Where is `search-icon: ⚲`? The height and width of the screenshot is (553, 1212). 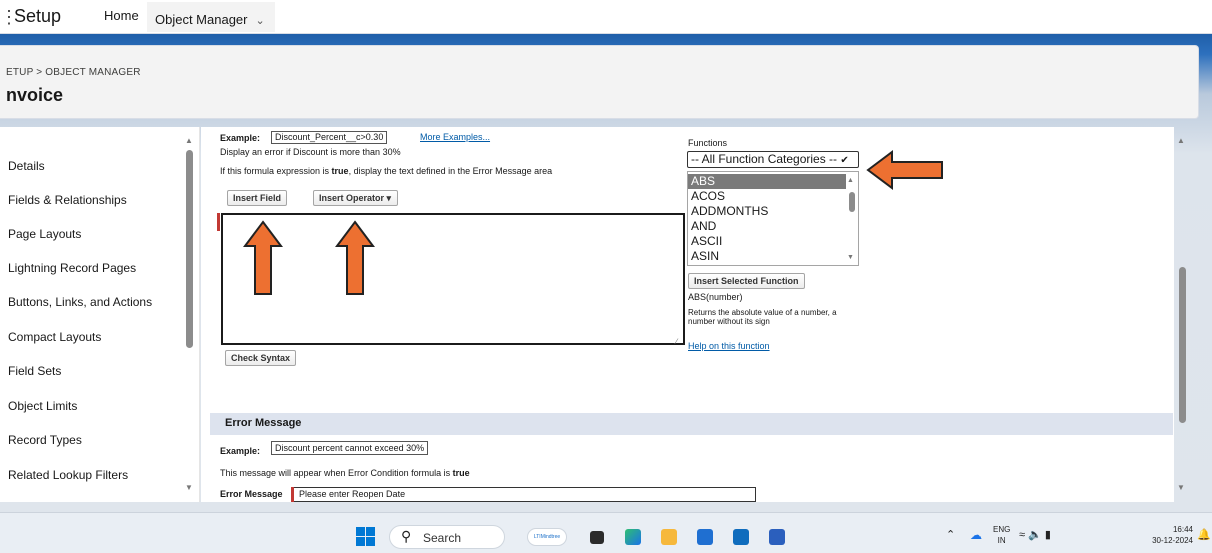
search-icon: ⚲ is located at coordinates (406, 536).